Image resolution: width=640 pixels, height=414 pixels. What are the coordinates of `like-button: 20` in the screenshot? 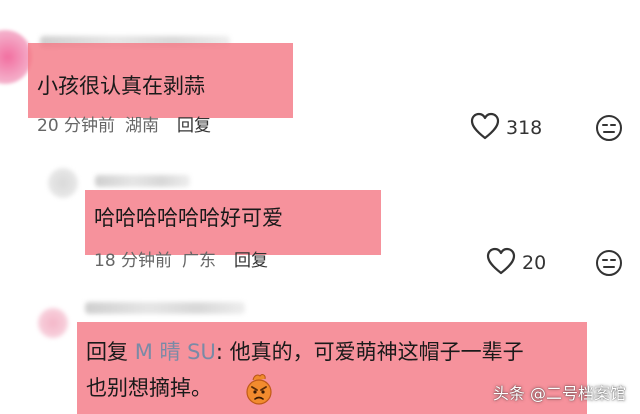 It's located at (516, 263).